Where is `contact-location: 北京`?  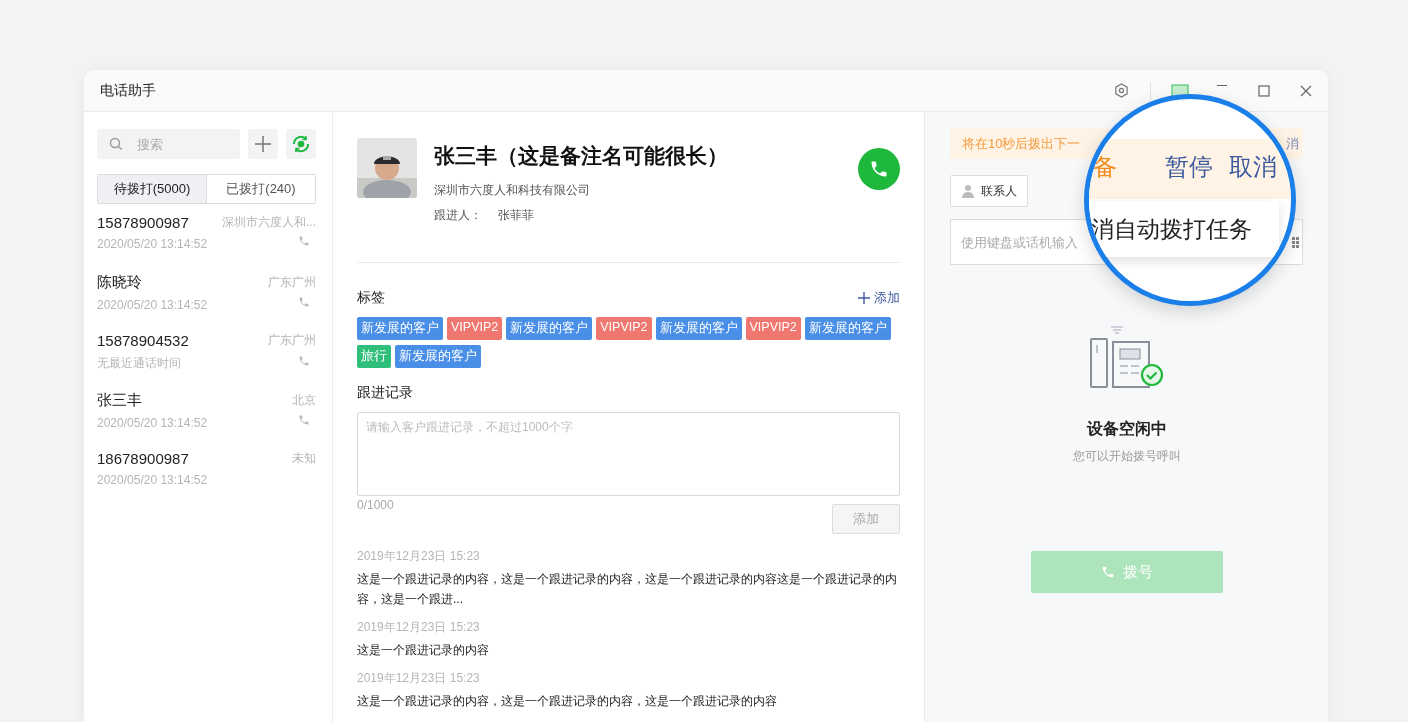 contact-location: 北京 is located at coordinates (304, 400).